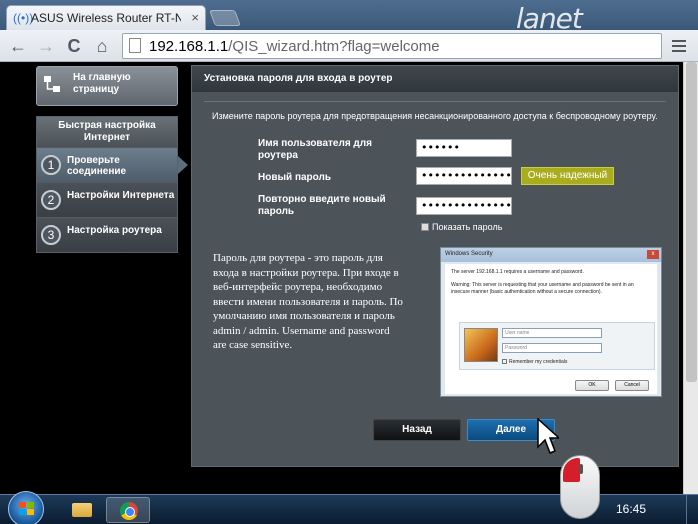 This screenshot has height=524, width=698. I want to click on close-tab-icon: ×, so click(195, 17).